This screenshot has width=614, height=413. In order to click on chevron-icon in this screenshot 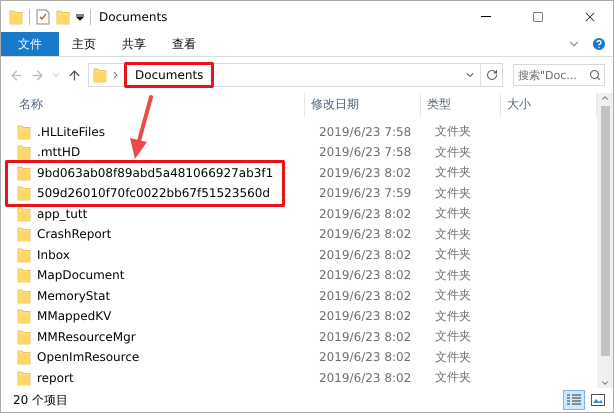, I will do `click(115, 75)`.